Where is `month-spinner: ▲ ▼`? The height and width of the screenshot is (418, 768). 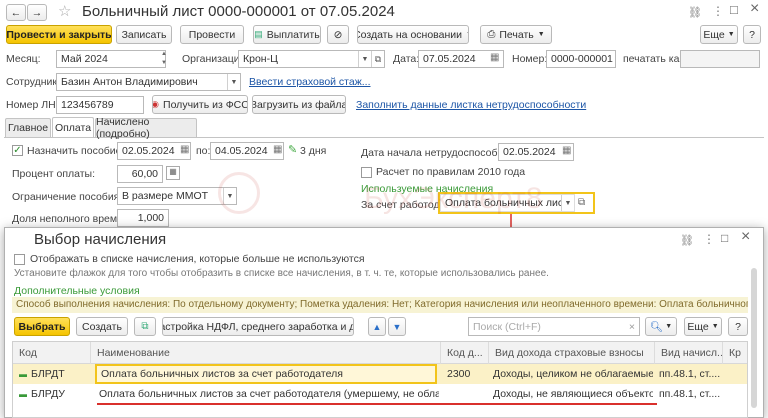
month-spinner: ▲ ▼ is located at coordinates (166, 59).